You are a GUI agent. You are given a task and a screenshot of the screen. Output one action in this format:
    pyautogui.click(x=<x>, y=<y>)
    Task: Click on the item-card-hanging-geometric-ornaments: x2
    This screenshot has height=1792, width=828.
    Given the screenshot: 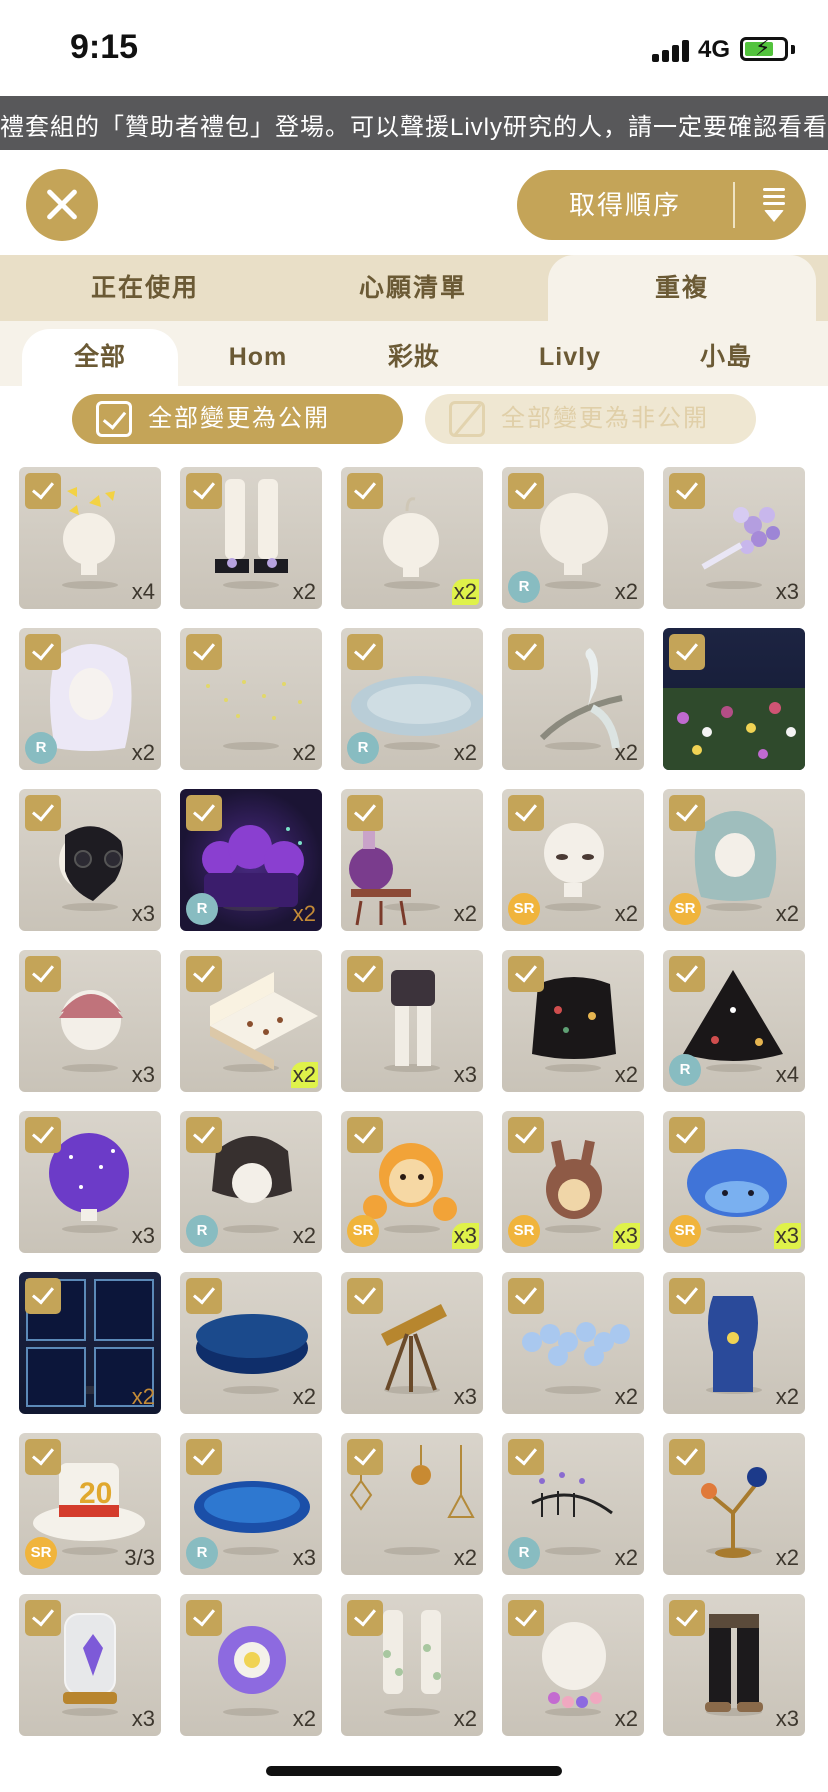 What is the action you would take?
    pyautogui.click(x=412, y=1504)
    